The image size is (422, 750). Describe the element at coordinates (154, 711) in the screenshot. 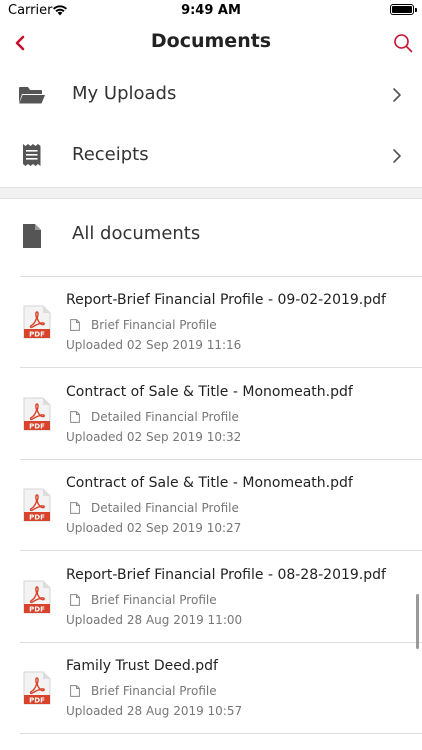

I see `document-upload-date: Uploaded 28 Aug 2019 10:57` at that location.